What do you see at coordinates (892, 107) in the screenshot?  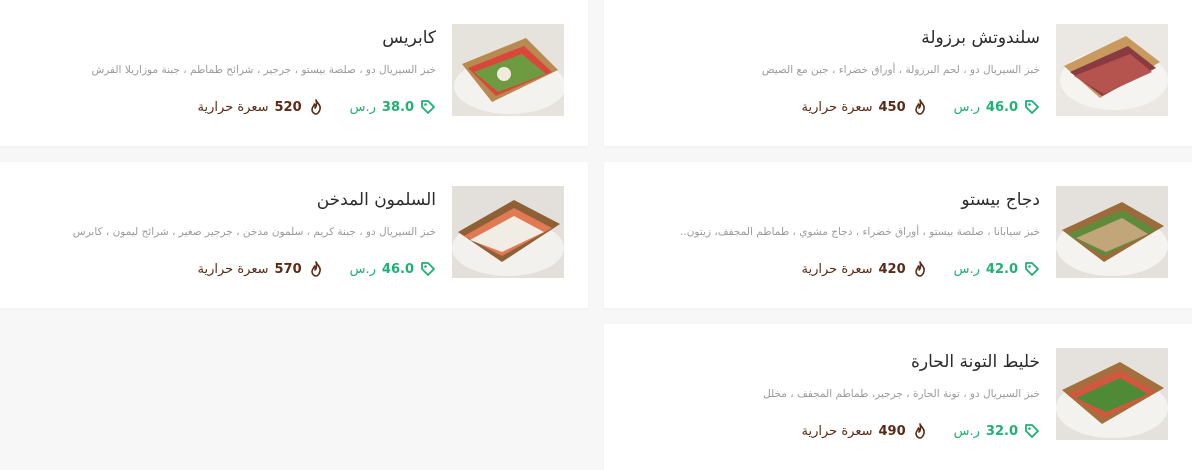 I see `calories-value: 450` at bounding box center [892, 107].